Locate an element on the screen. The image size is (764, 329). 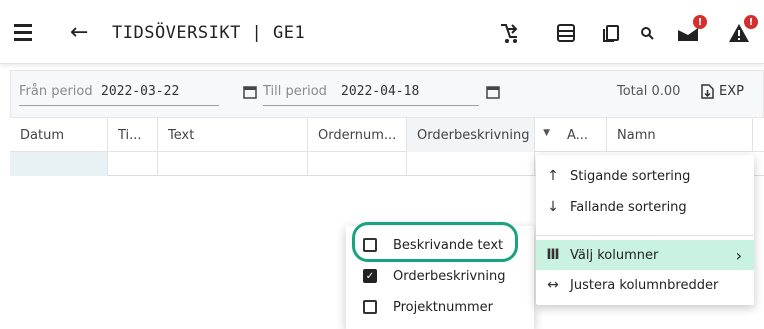
resize-horizontal-icon: ↔ is located at coordinates (553, 285).